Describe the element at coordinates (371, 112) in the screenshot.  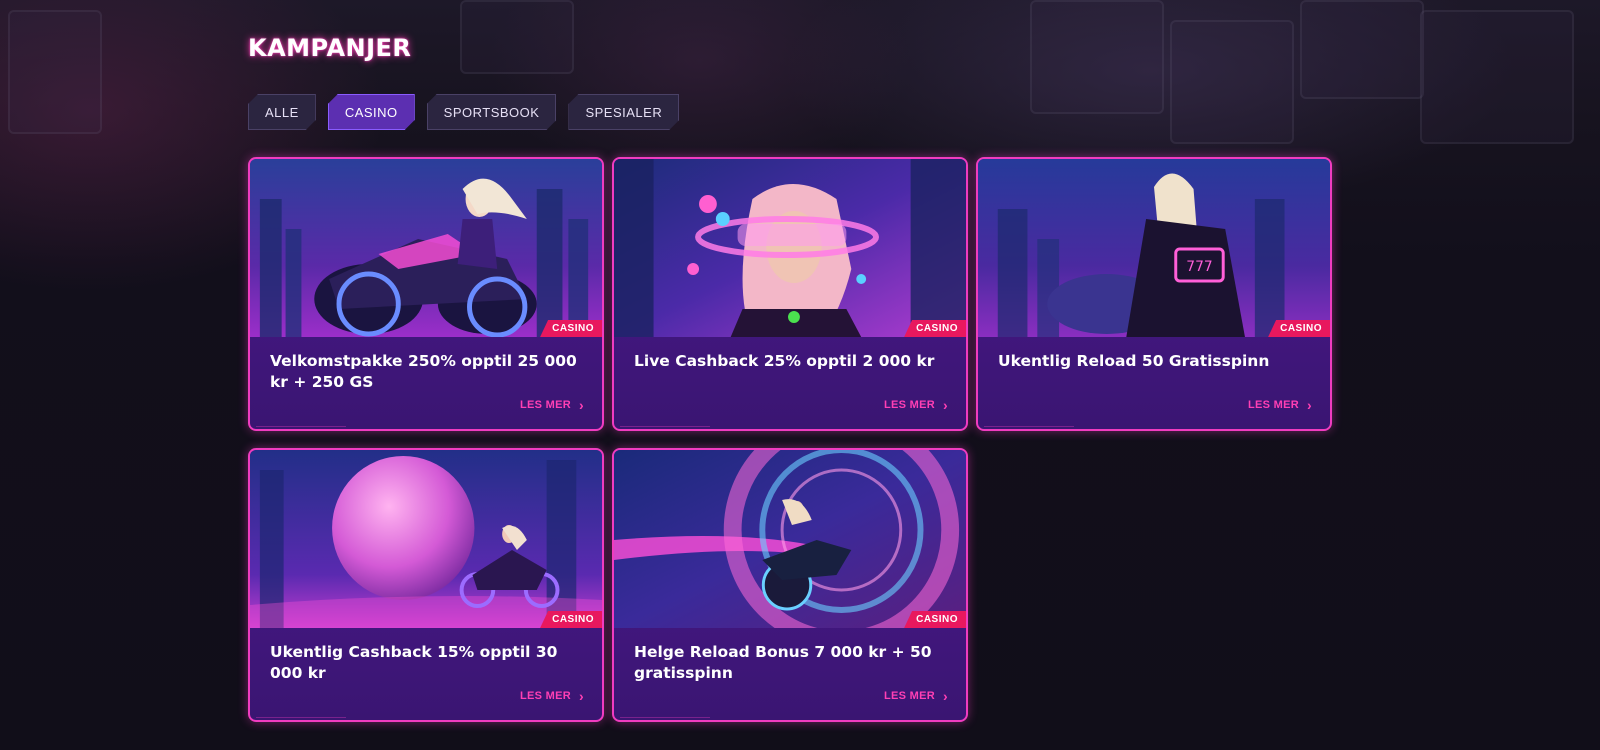
I see `tab-casino: CASINO` at that location.